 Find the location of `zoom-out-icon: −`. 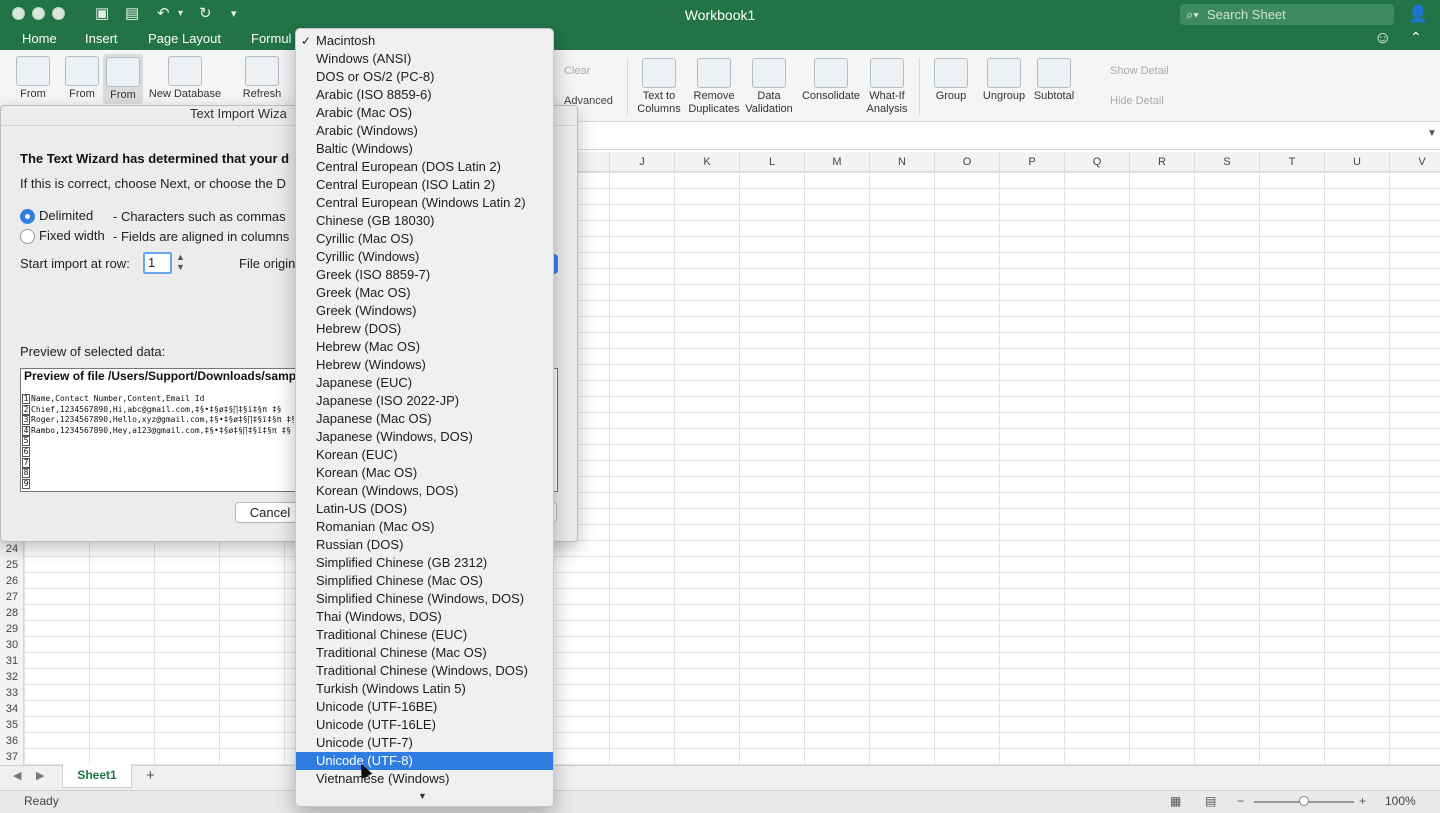

zoom-out-icon: − is located at coordinates (1240, 801).